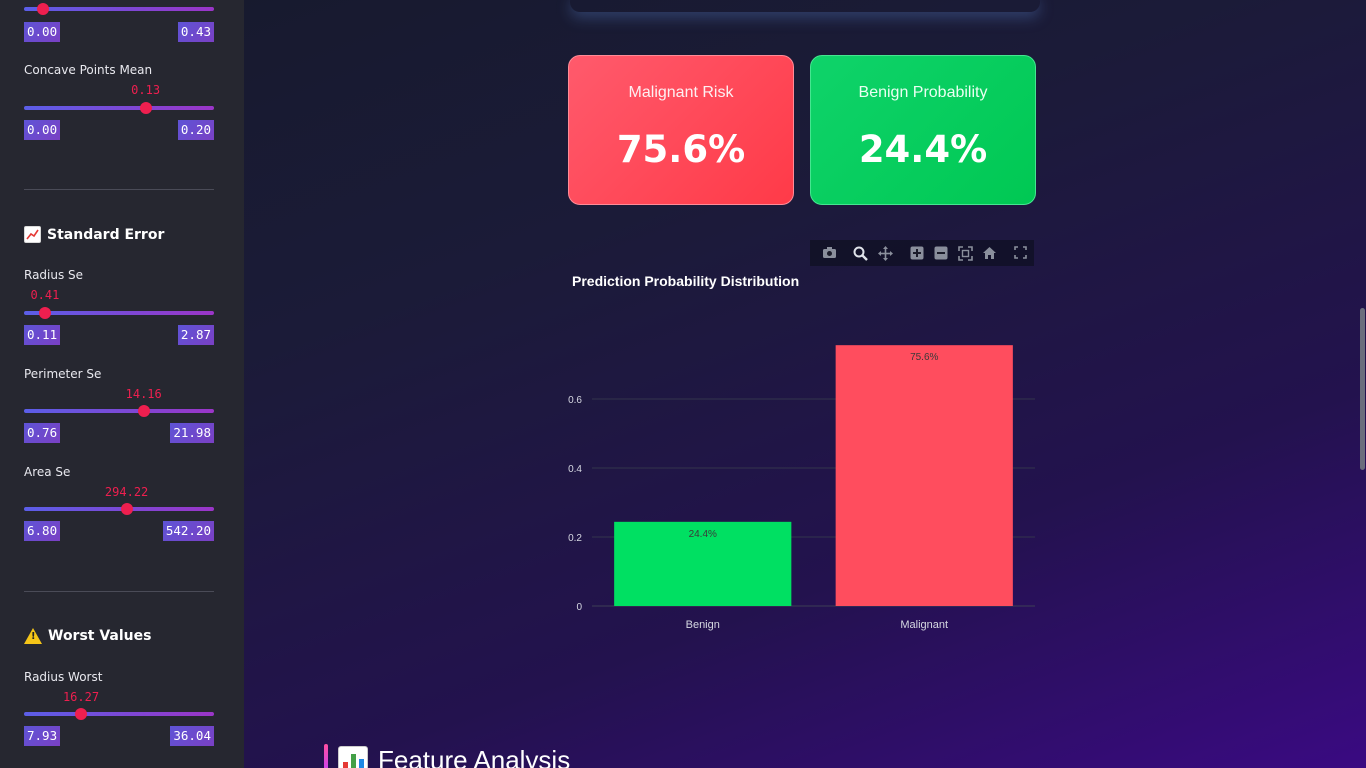  What do you see at coordinates (1020, 253) in the screenshot?
I see `fullscreen-icon` at bounding box center [1020, 253].